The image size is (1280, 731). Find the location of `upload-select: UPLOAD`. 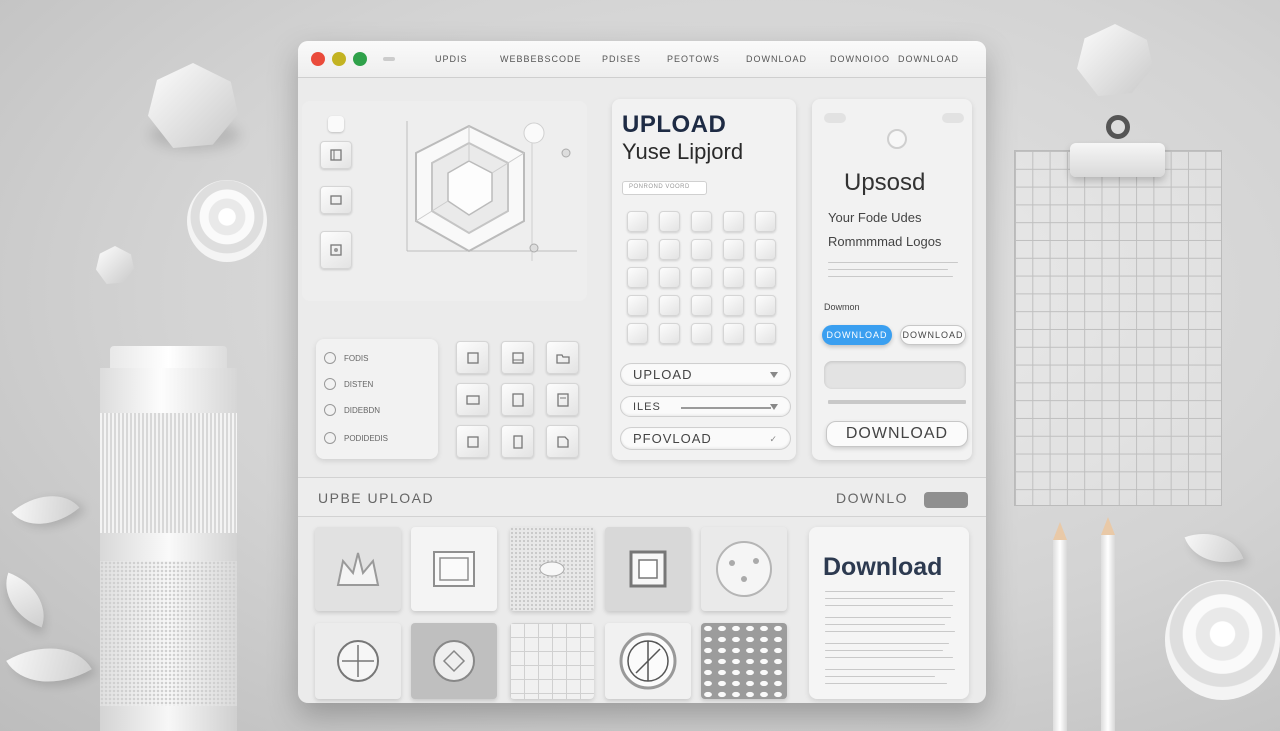

upload-select: UPLOAD is located at coordinates (705, 374).